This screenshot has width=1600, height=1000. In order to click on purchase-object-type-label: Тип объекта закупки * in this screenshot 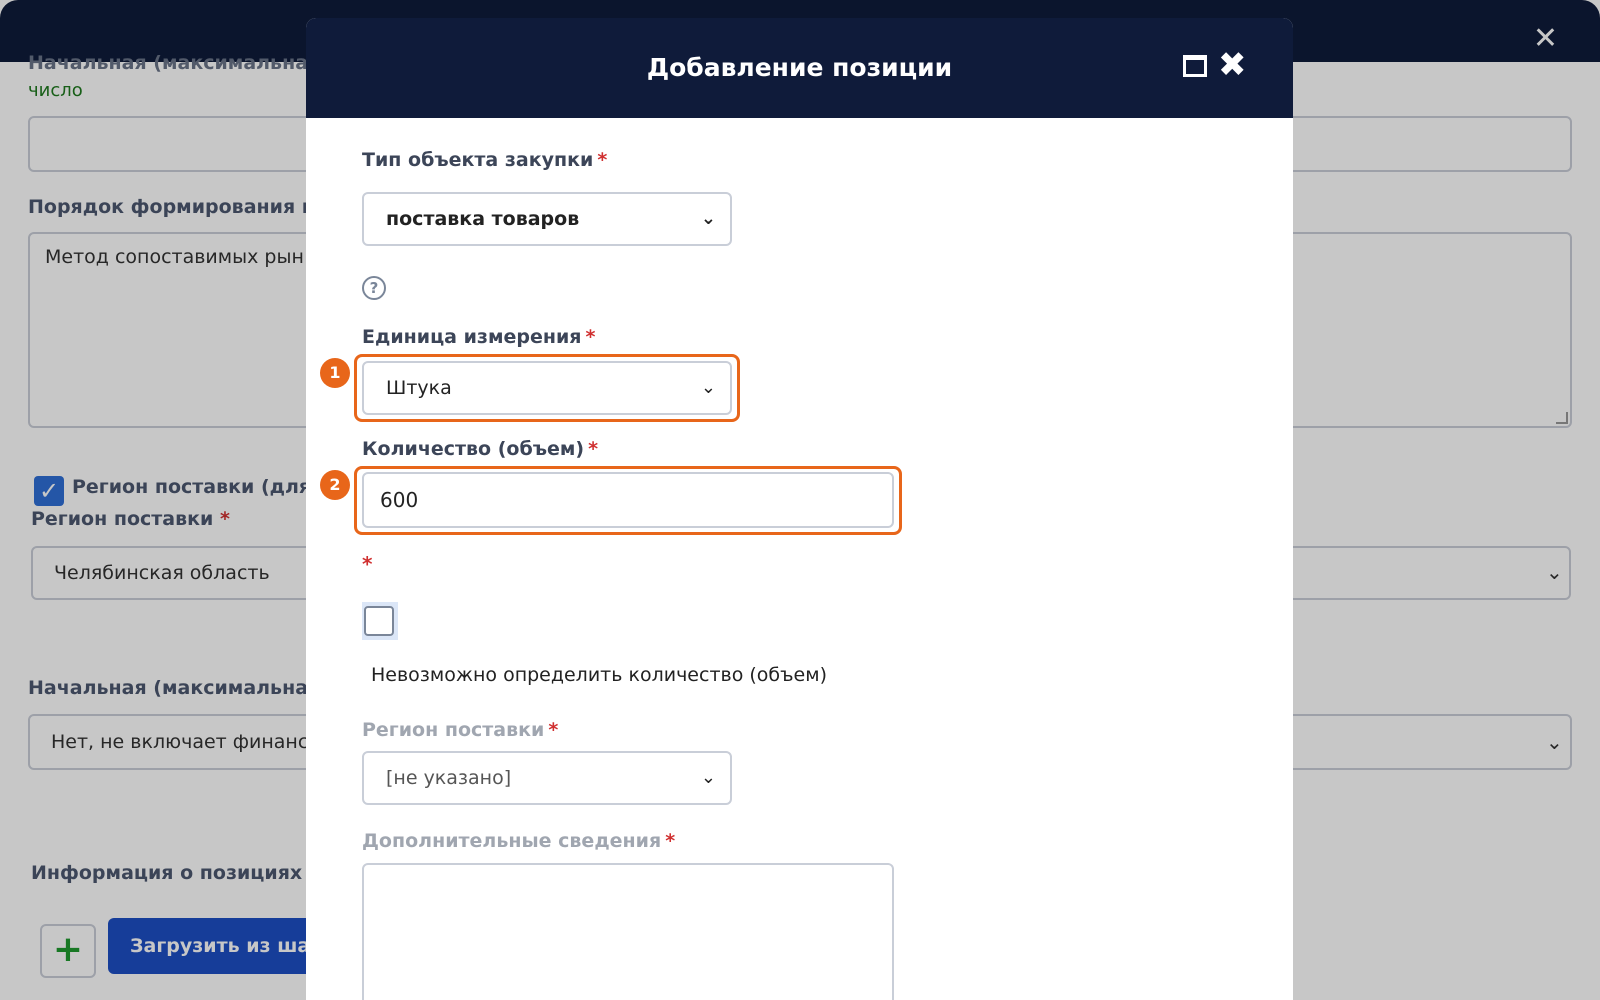, I will do `click(485, 160)`.